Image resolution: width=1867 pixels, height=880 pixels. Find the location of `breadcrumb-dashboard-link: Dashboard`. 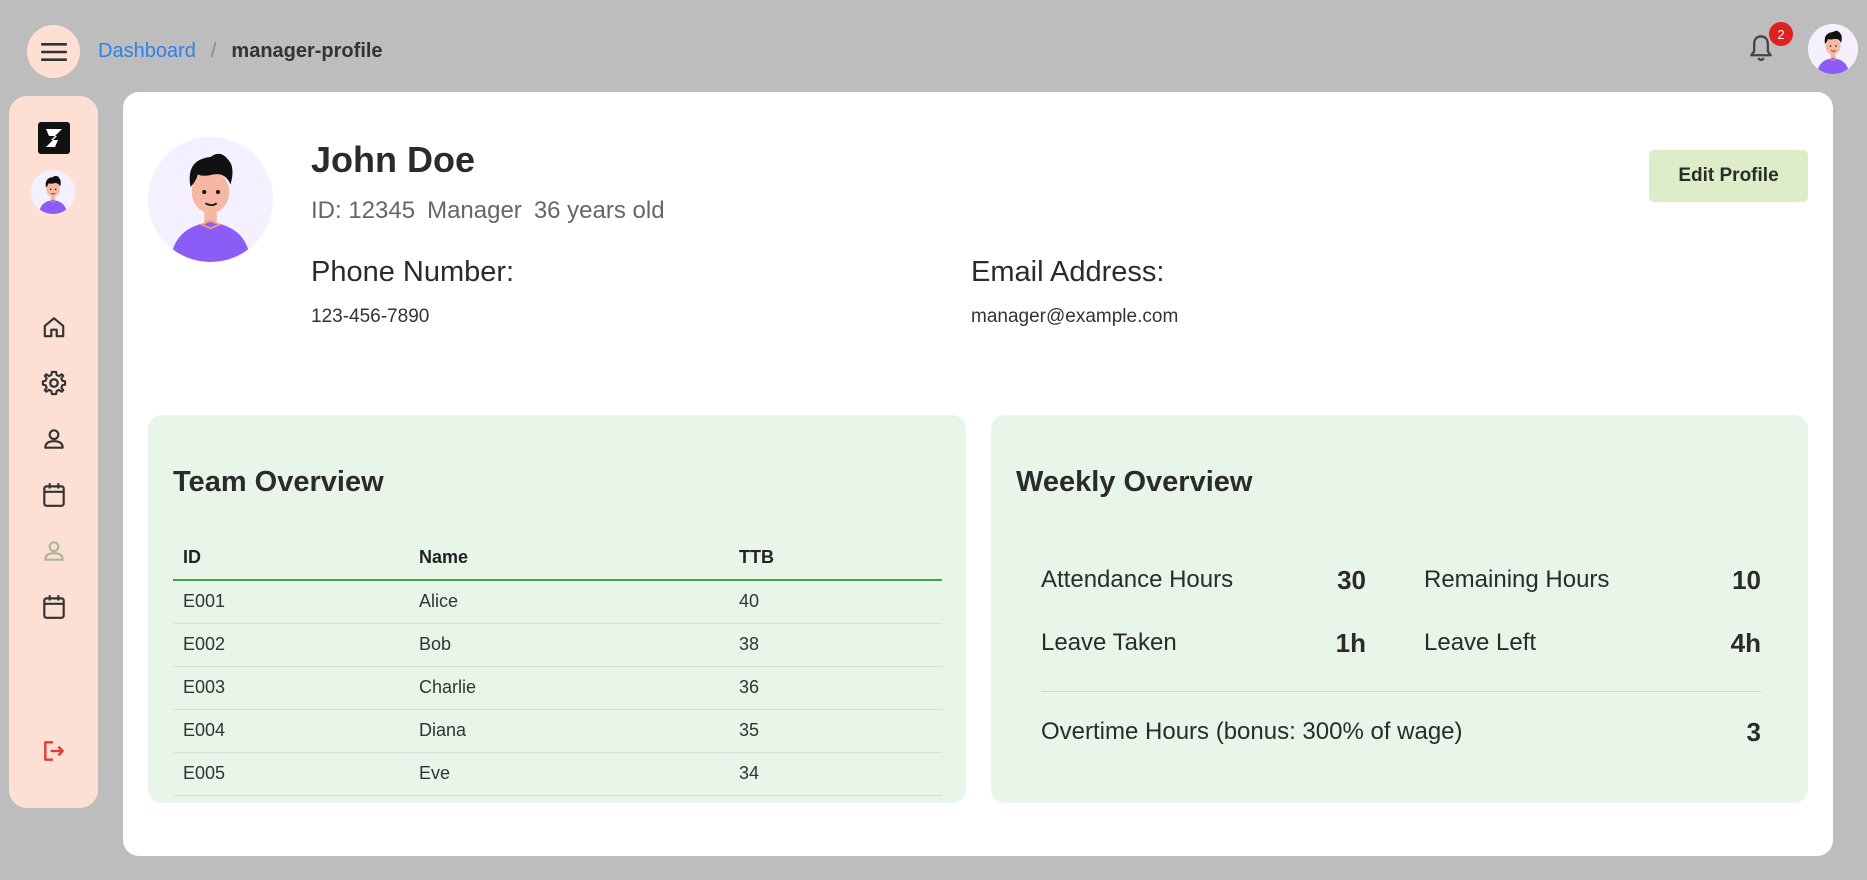

breadcrumb-dashboard-link: Dashboard is located at coordinates (147, 51).